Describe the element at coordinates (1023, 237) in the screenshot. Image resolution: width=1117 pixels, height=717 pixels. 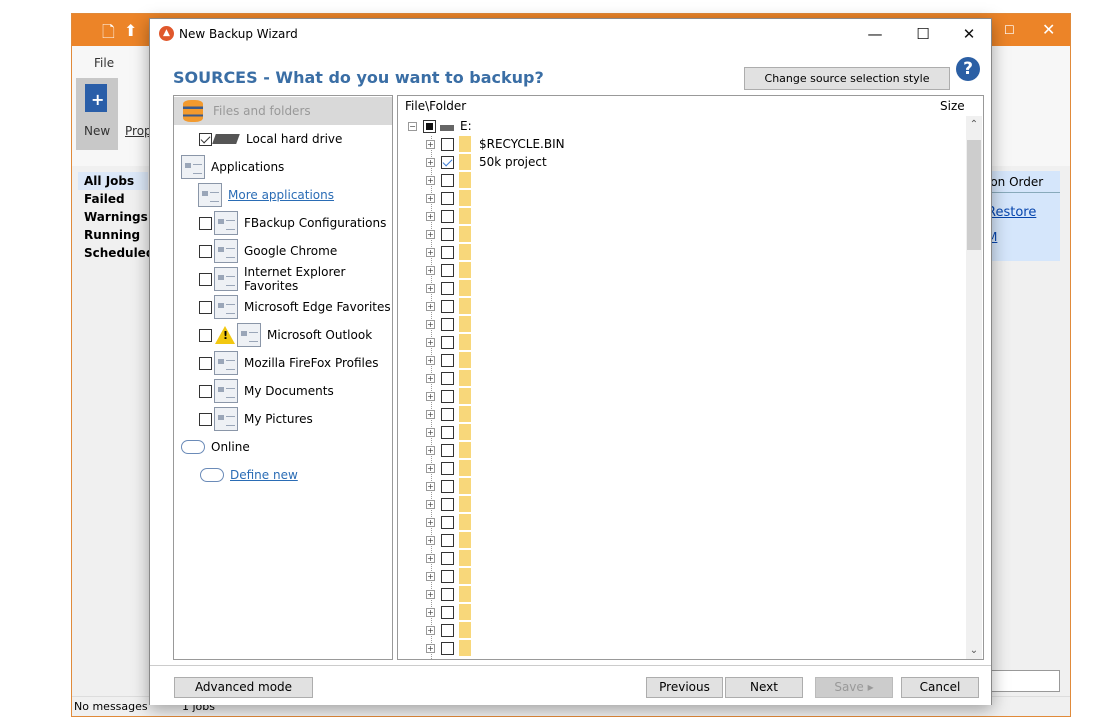
I see `partial-link: M` at that location.